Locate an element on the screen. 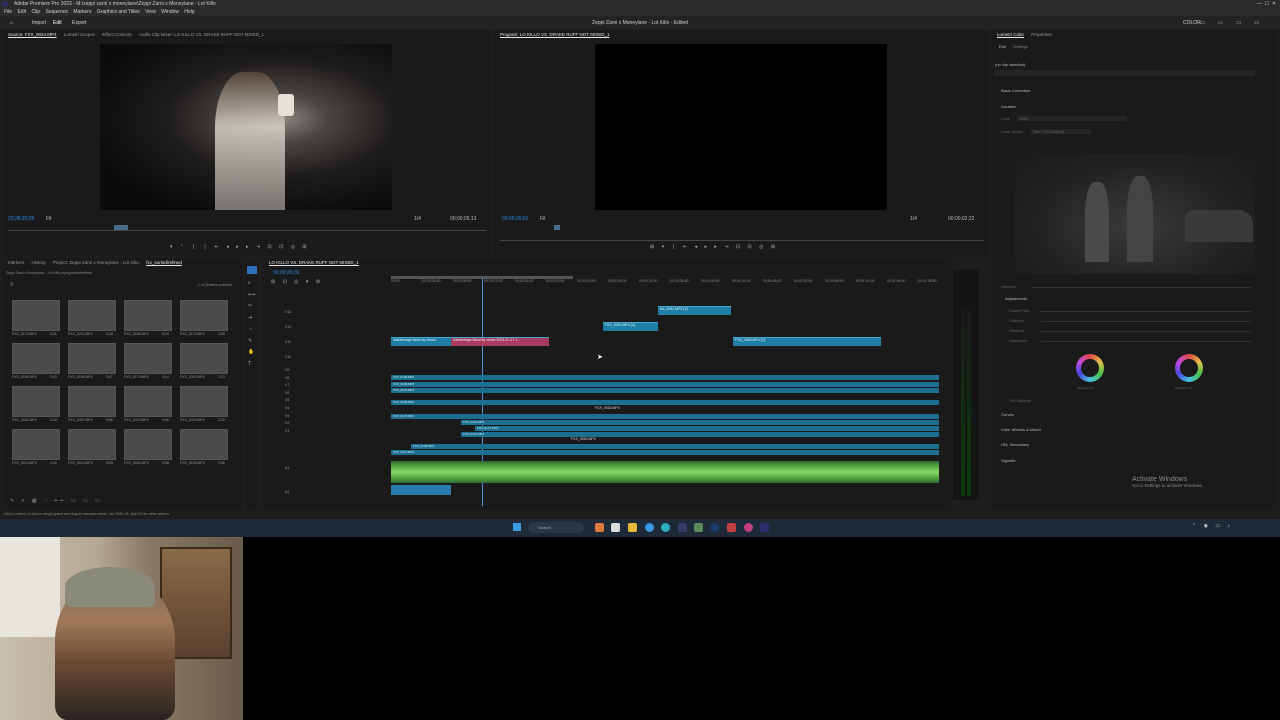 This screenshot has width=1280, height=720. clip-v2: FXX_0041.MP4 [V] is located at coordinates (630, 326).